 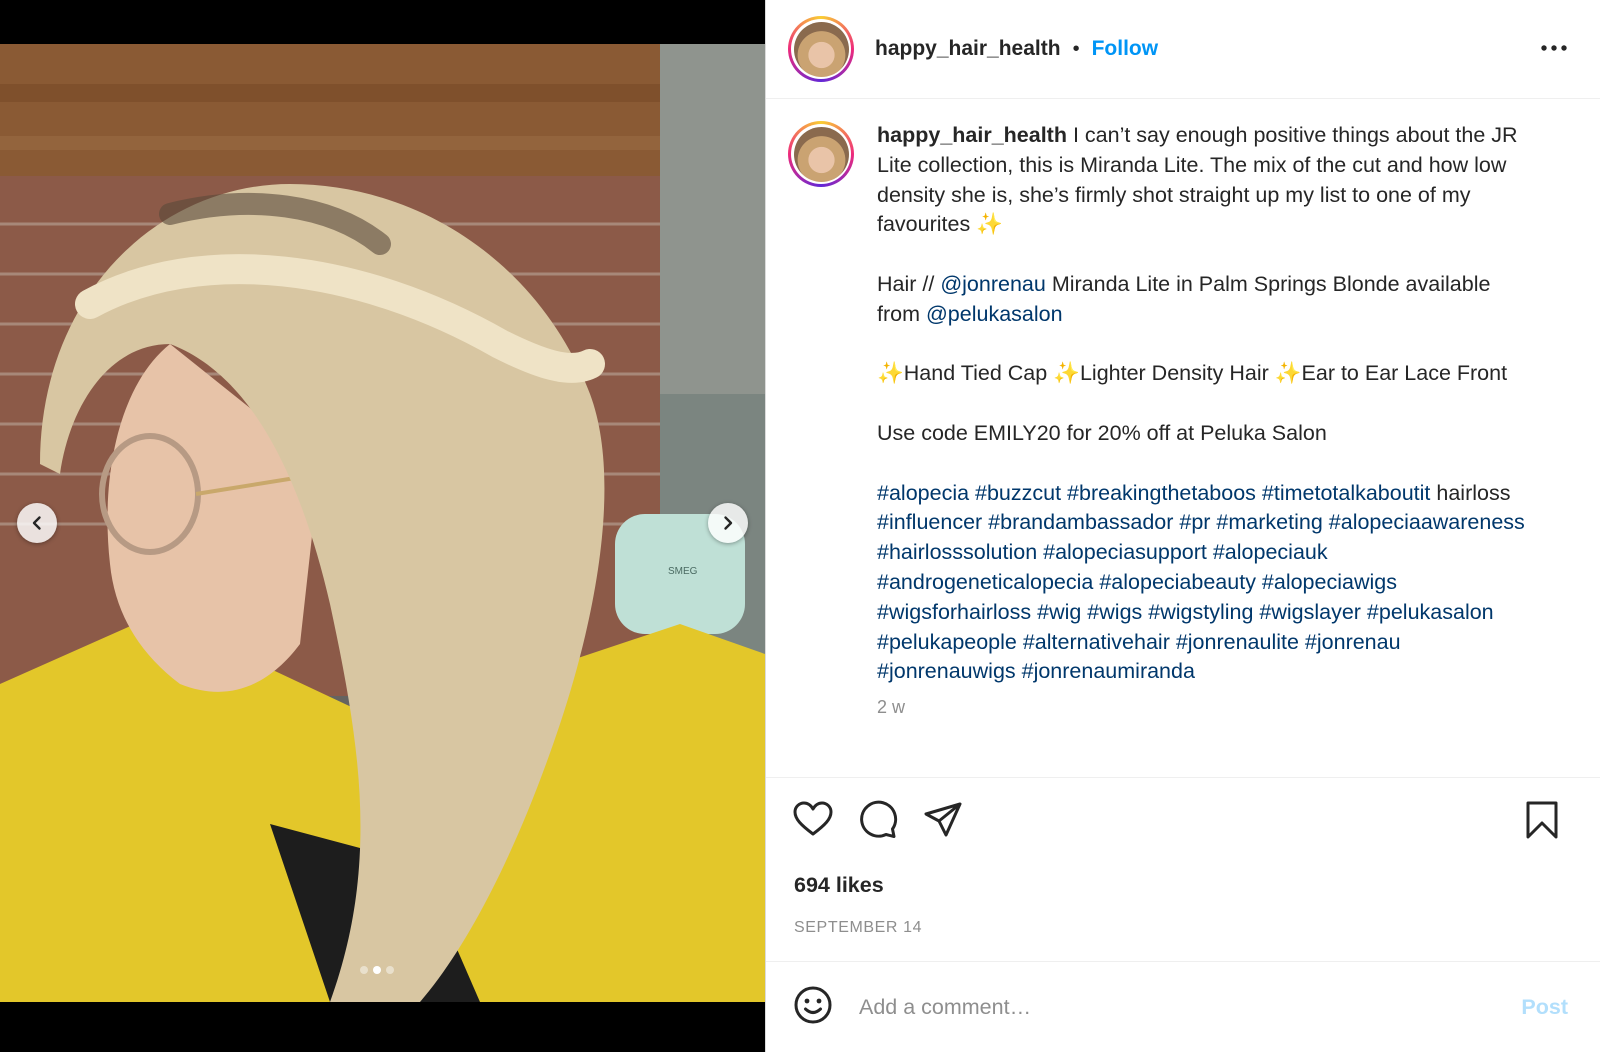 What do you see at coordinates (858, 928) in the screenshot?
I see `post-date: SEPTEMBER 14` at bounding box center [858, 928].